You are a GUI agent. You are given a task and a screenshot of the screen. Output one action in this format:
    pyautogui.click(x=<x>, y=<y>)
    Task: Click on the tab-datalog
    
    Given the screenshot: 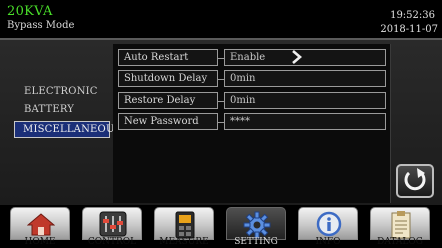 What is the action you would take?
    pyautogui.click(x=400, y=223)
    